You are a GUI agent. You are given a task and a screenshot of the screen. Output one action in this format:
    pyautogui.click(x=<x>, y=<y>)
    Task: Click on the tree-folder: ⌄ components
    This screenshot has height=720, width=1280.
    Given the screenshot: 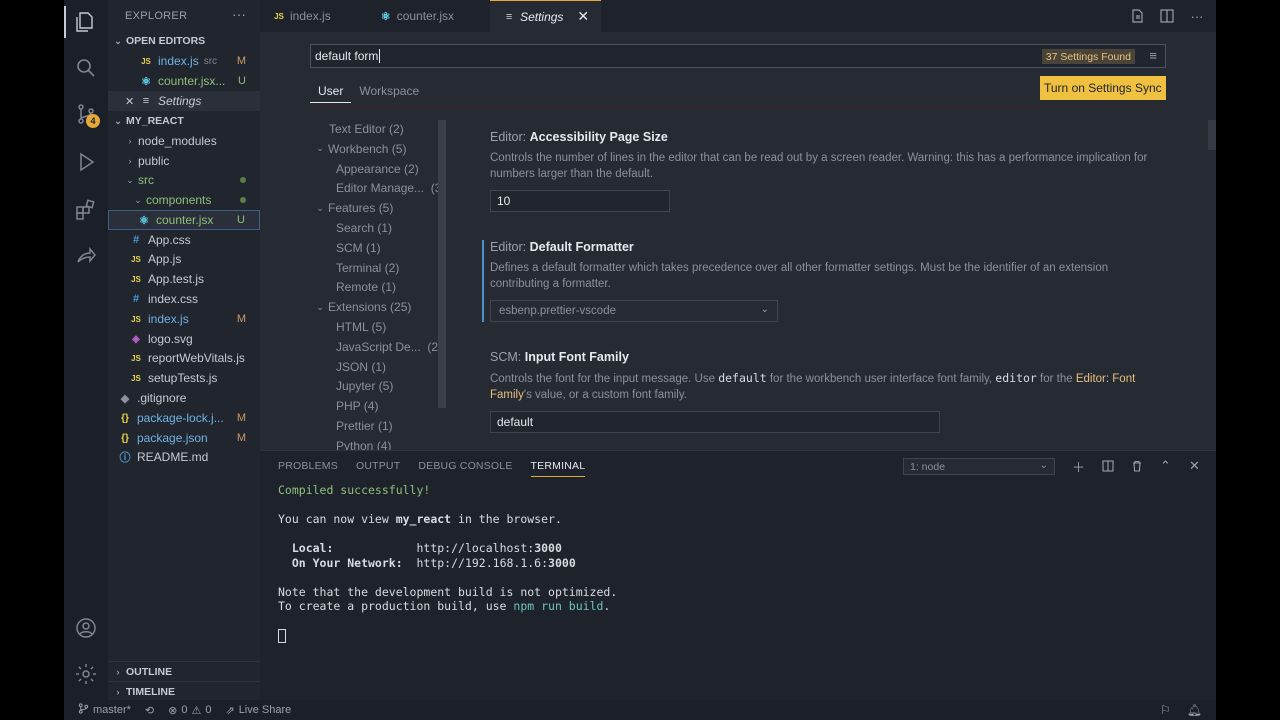 What is the action you would take?
    pyautogui.click(x=184, y=200)
    